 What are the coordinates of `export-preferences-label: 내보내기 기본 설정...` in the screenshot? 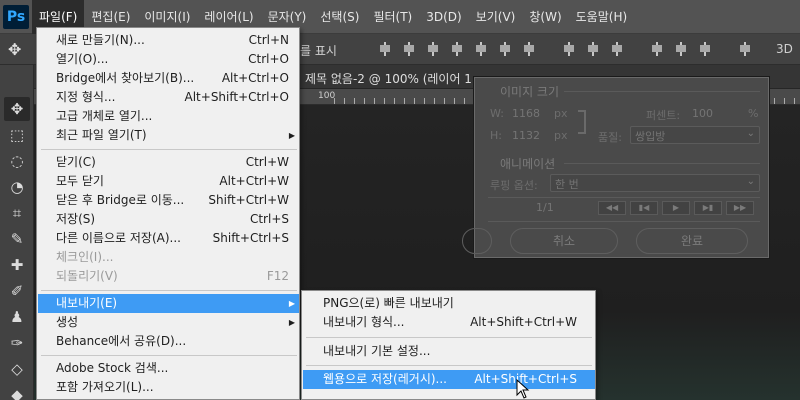 It's located at (377, 351).